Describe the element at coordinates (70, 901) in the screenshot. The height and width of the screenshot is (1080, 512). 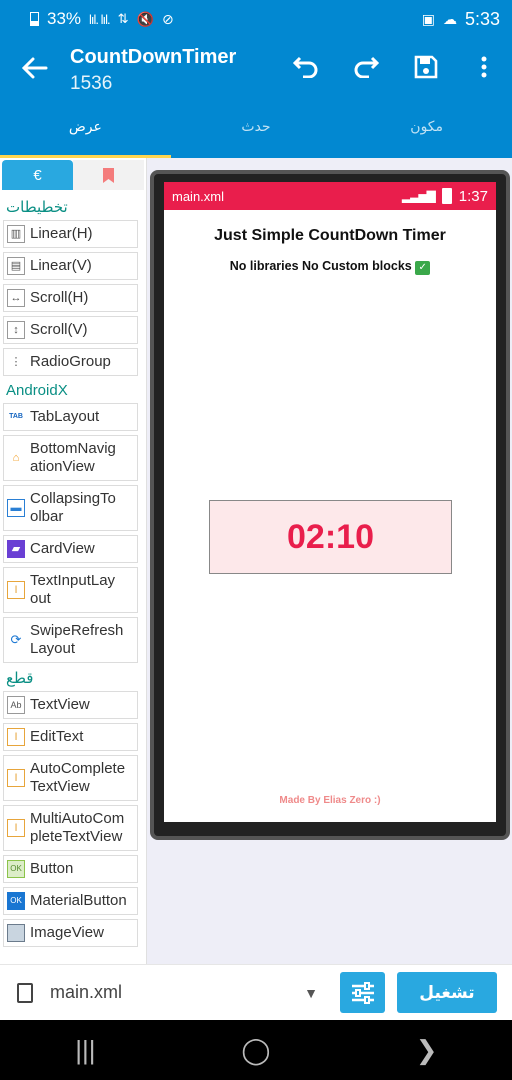
I see `widget-materialbutton: OK MaterialButton` at that location.